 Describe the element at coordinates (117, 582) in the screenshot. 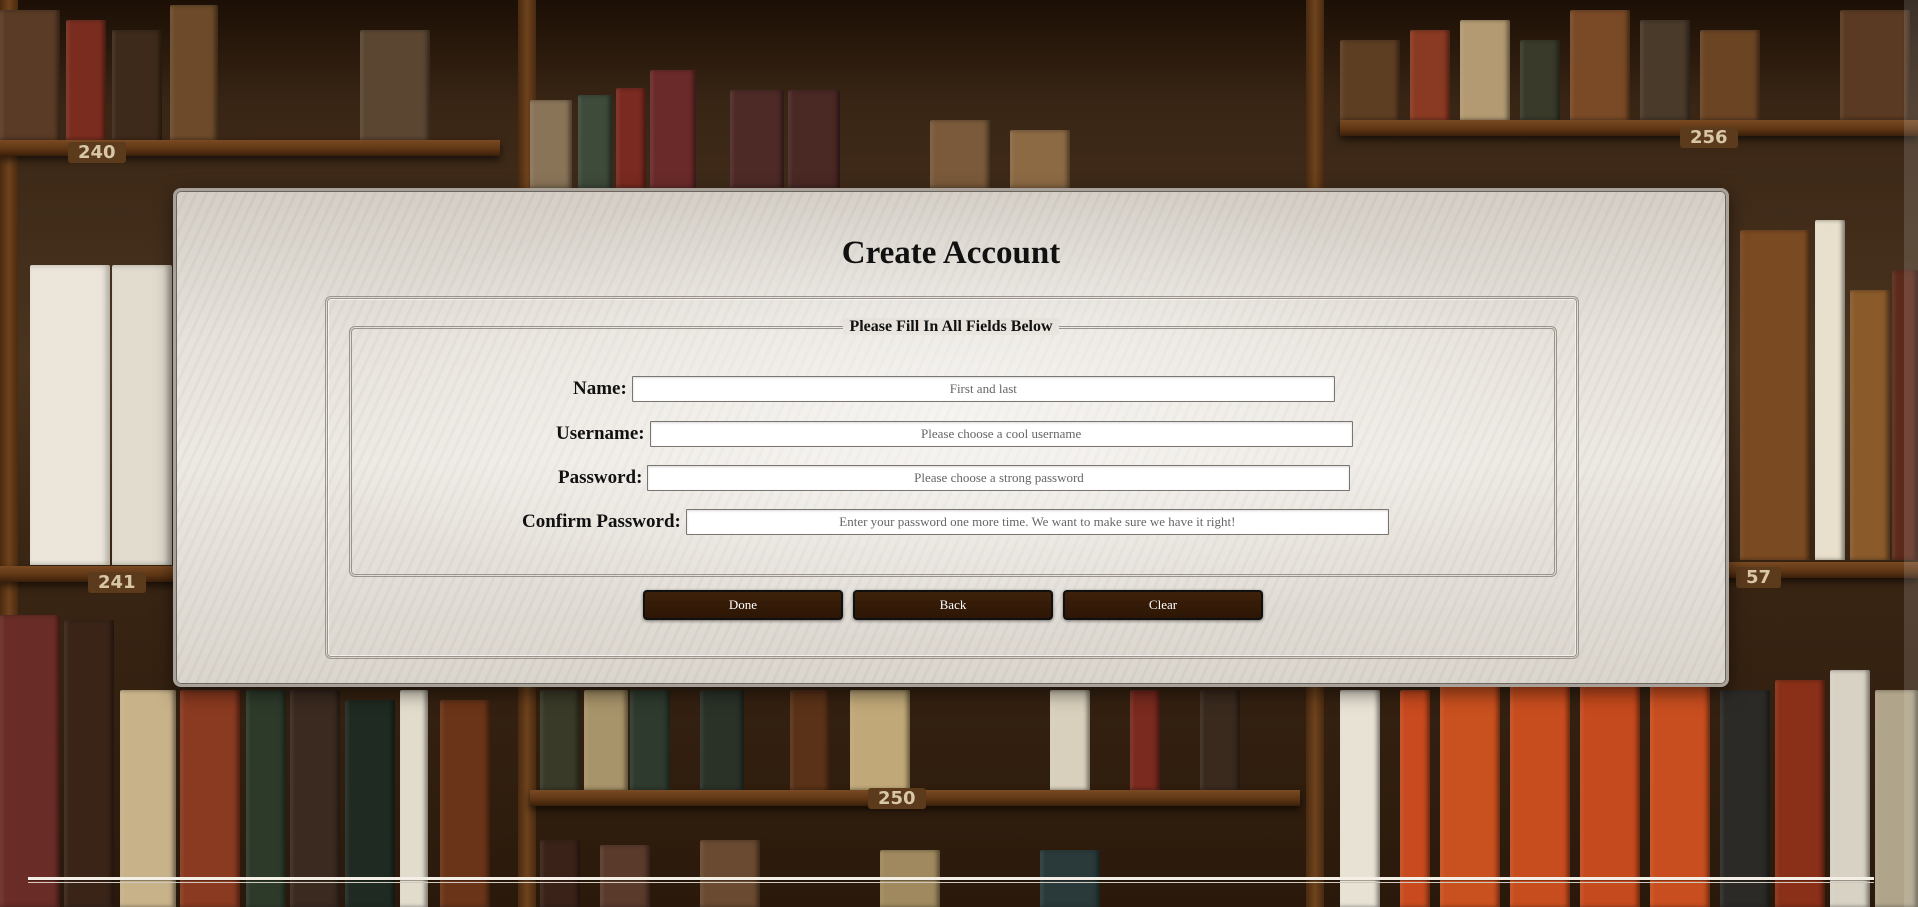

I see `shelf-number: 241` at that location.